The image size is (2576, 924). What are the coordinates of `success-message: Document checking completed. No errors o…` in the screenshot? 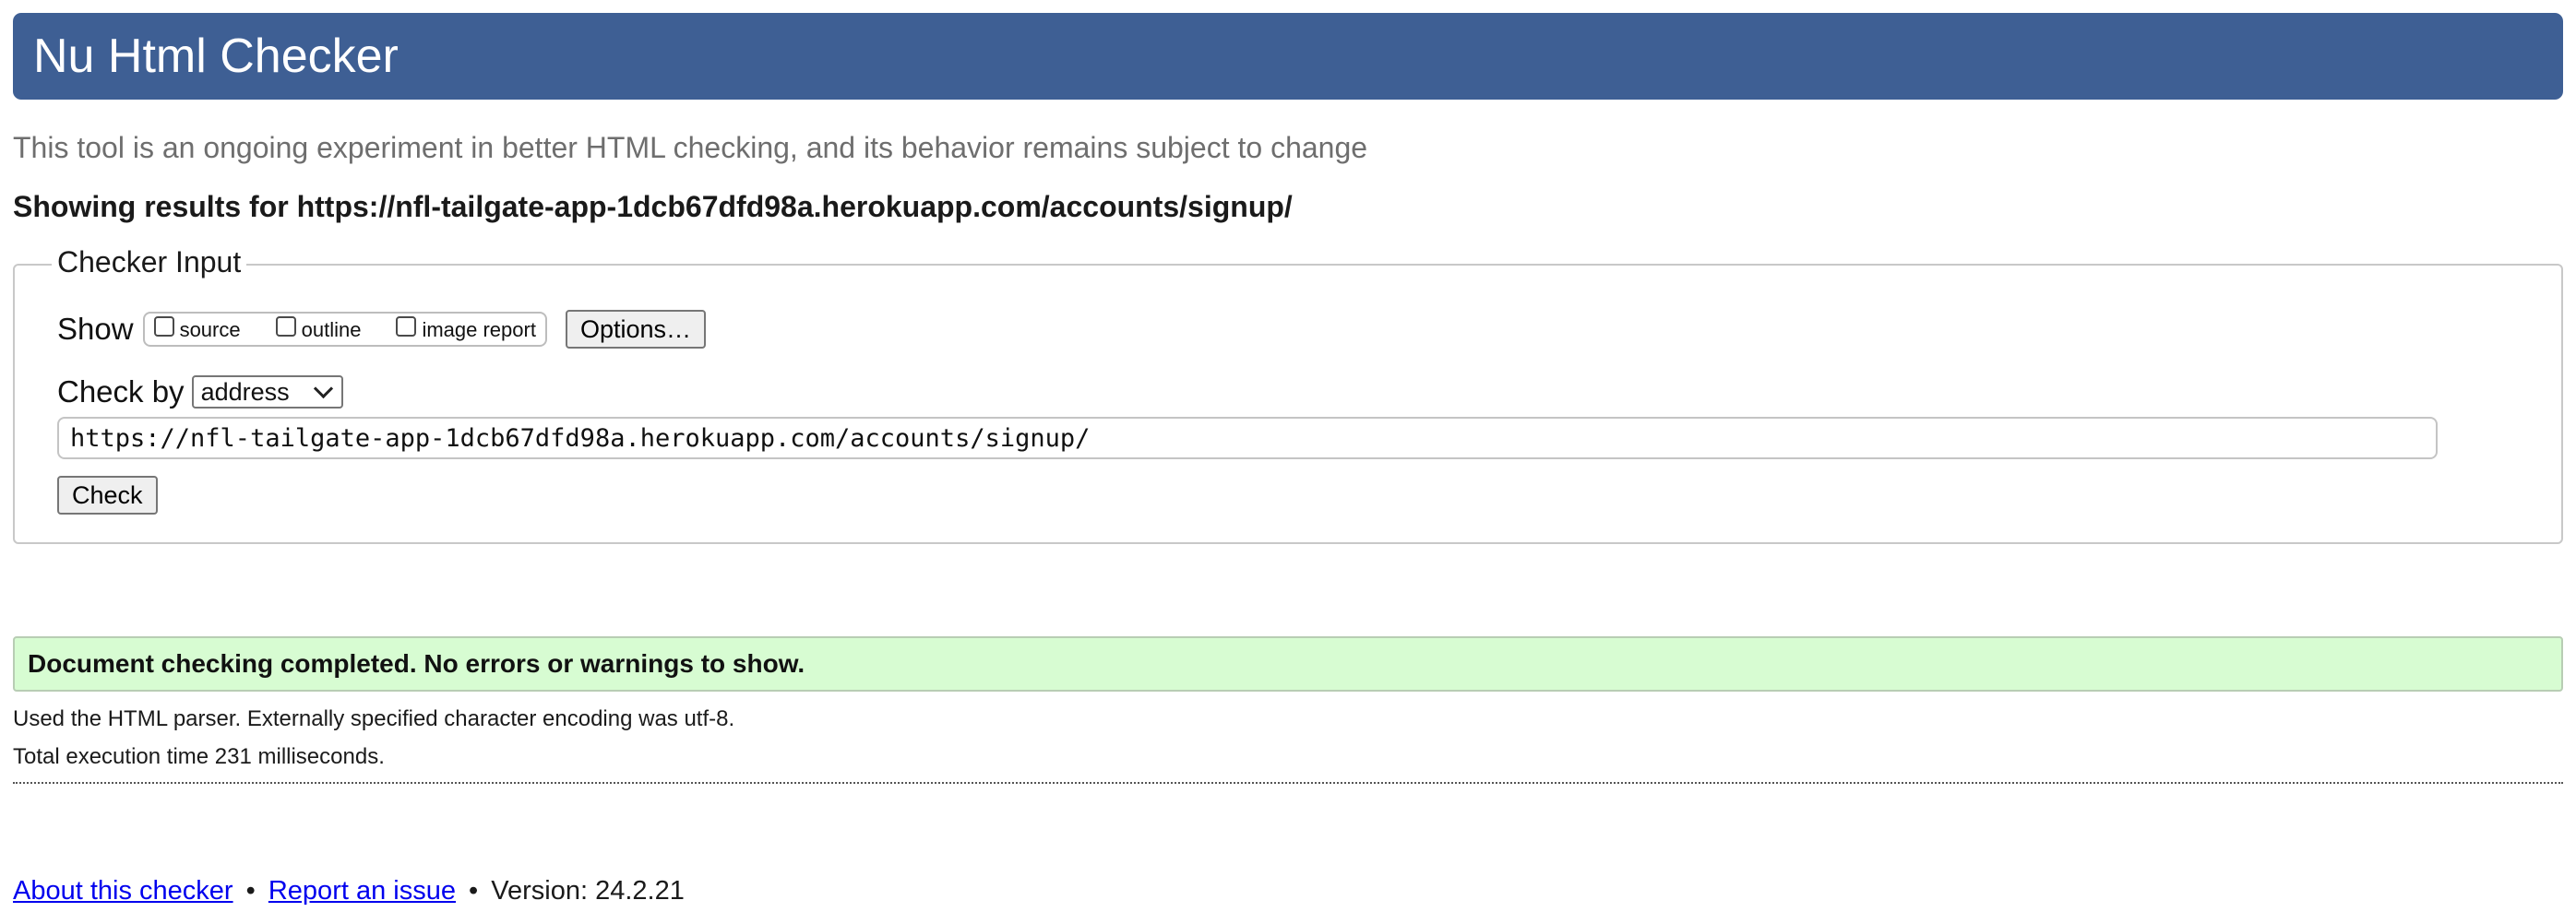 It's located at (1288, 664).